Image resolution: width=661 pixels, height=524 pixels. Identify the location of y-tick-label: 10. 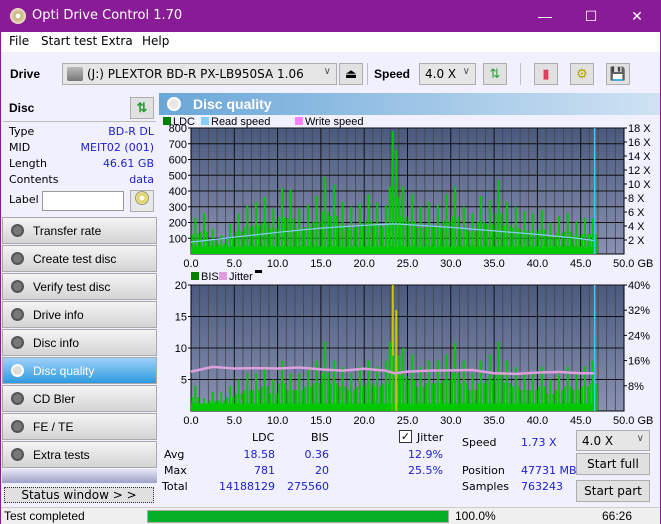
(181, 349).